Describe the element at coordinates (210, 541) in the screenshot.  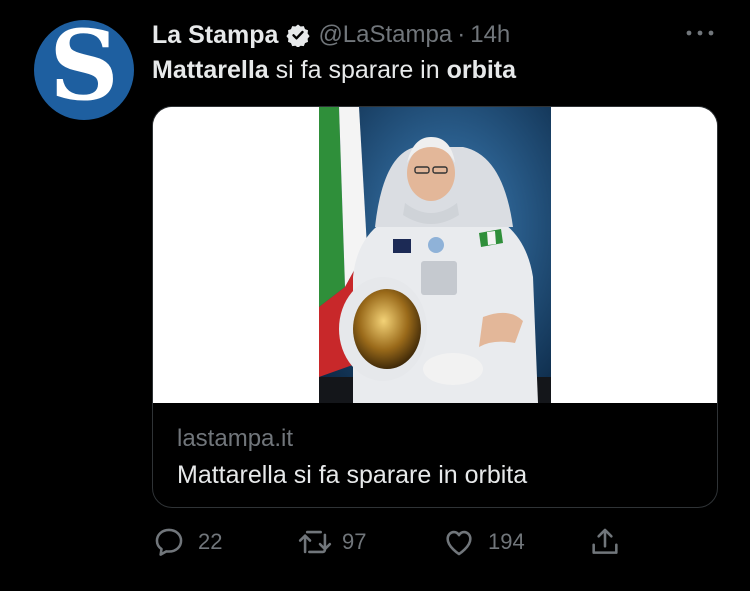
I see `reply-count: 22` at that location.